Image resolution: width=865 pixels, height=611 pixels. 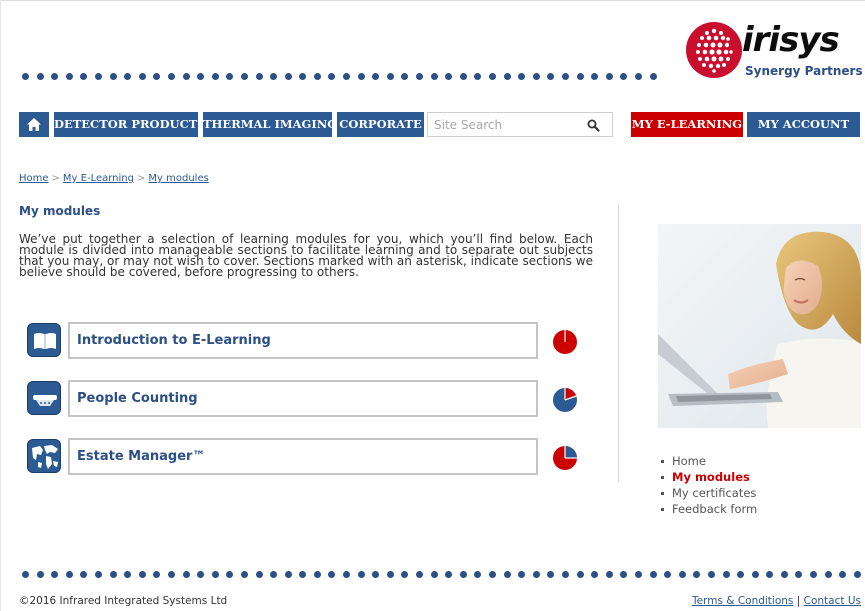 I want to click on people-counter-sensor-icon, so click(x=44, y=398).